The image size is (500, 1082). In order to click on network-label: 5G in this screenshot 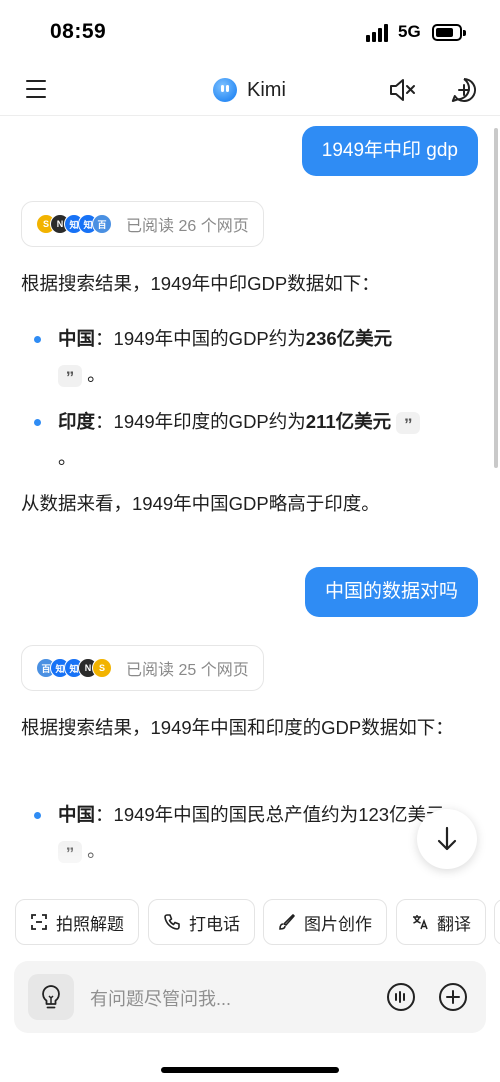, I will do `click(409, 31)`.